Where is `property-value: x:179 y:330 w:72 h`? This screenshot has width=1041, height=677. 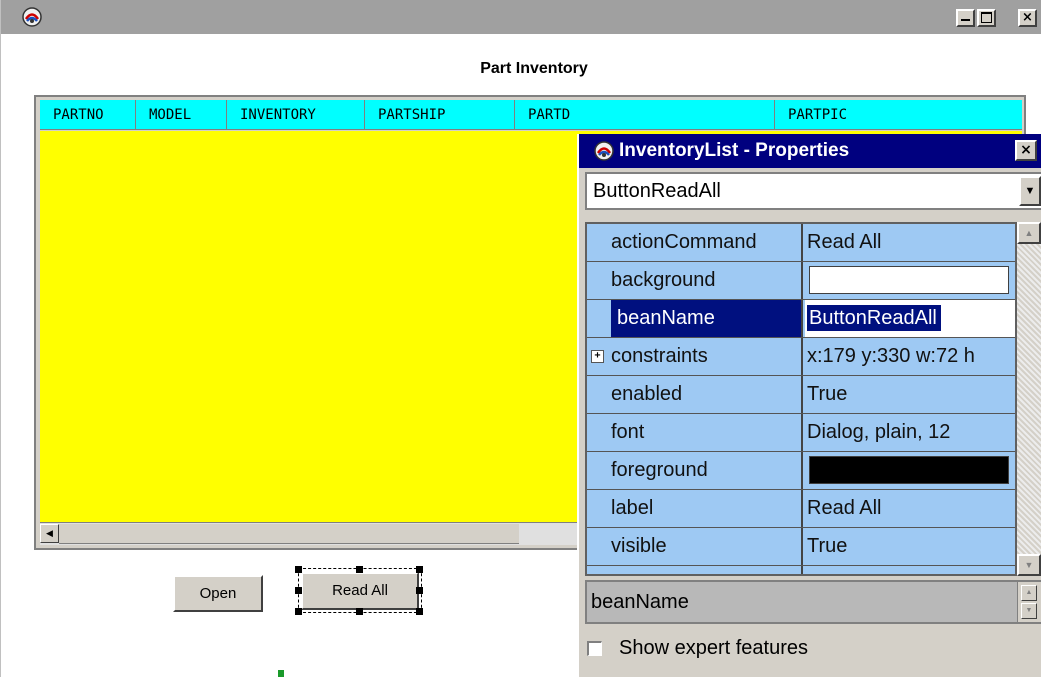 property-value: x:179 y:330 w:72 h is located at coordinates (910, 356).